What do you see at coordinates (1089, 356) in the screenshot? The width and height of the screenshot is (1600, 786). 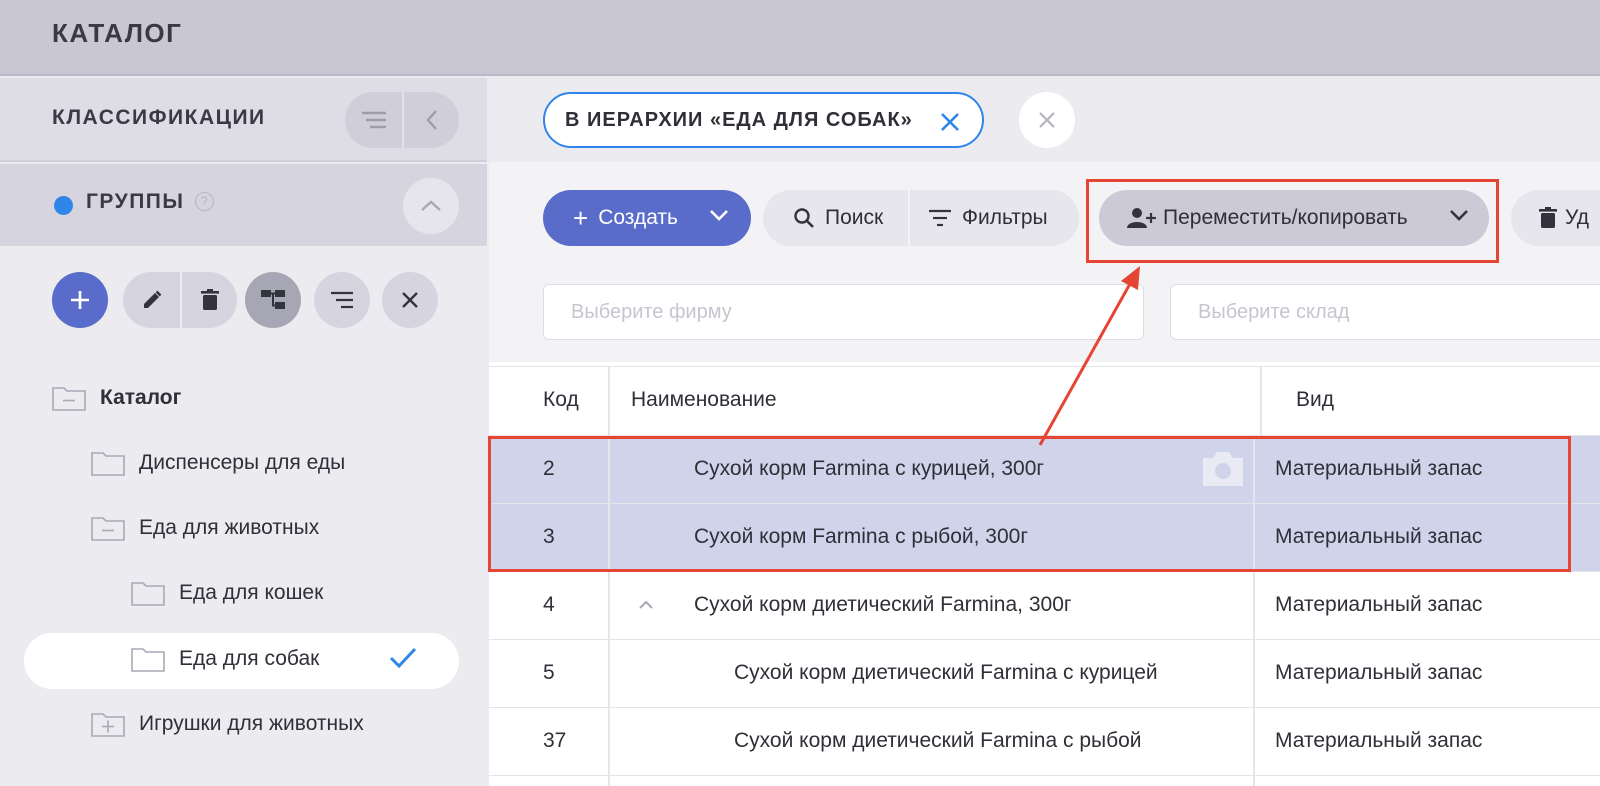 I see `annotation-arrow` at bounding box center [1089, 356].